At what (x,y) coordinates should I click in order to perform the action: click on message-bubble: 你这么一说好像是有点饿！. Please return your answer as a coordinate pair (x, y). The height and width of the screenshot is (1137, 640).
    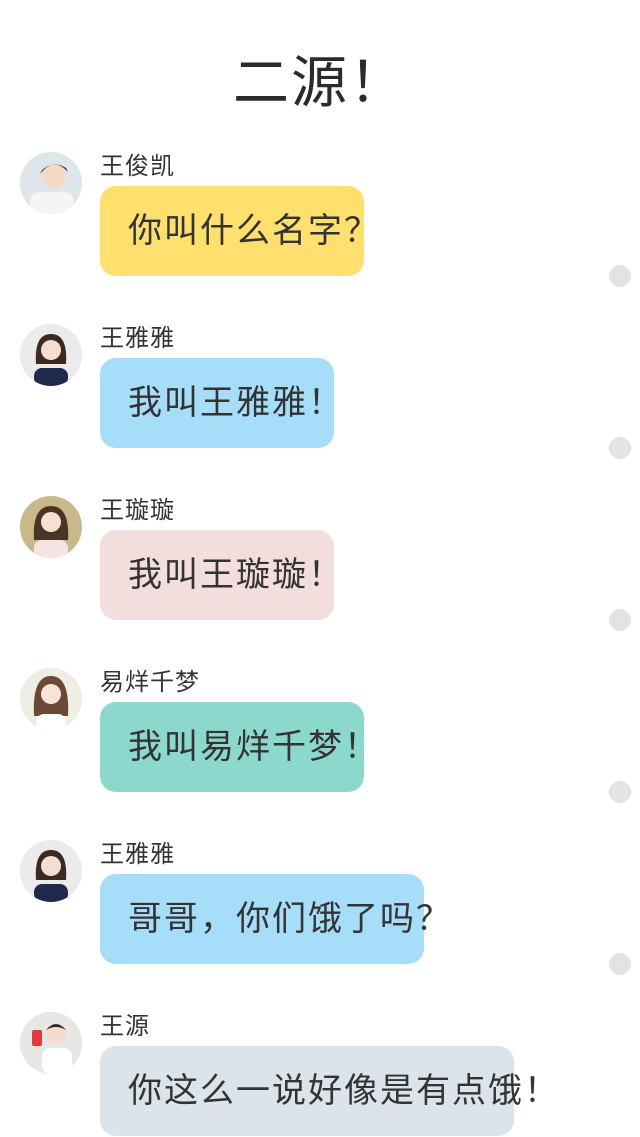
    Looking at the image, I should click on (329, 1091).